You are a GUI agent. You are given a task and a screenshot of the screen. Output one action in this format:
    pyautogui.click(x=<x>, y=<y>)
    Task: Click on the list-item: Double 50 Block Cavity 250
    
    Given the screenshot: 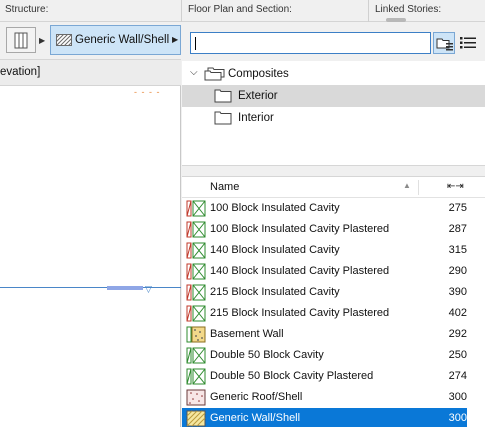 What is the action you would take?
    pyautogui.click(x=324, y=355)
    